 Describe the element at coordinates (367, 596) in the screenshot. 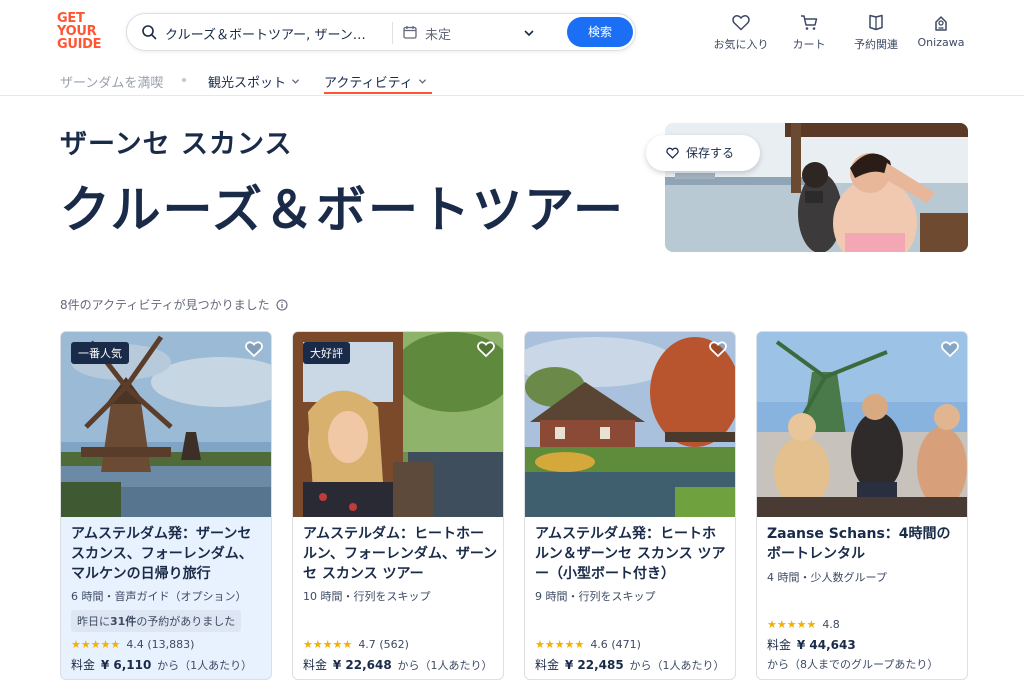

I see `activity-meta: 10 時間・行列をスキップ` at that location.